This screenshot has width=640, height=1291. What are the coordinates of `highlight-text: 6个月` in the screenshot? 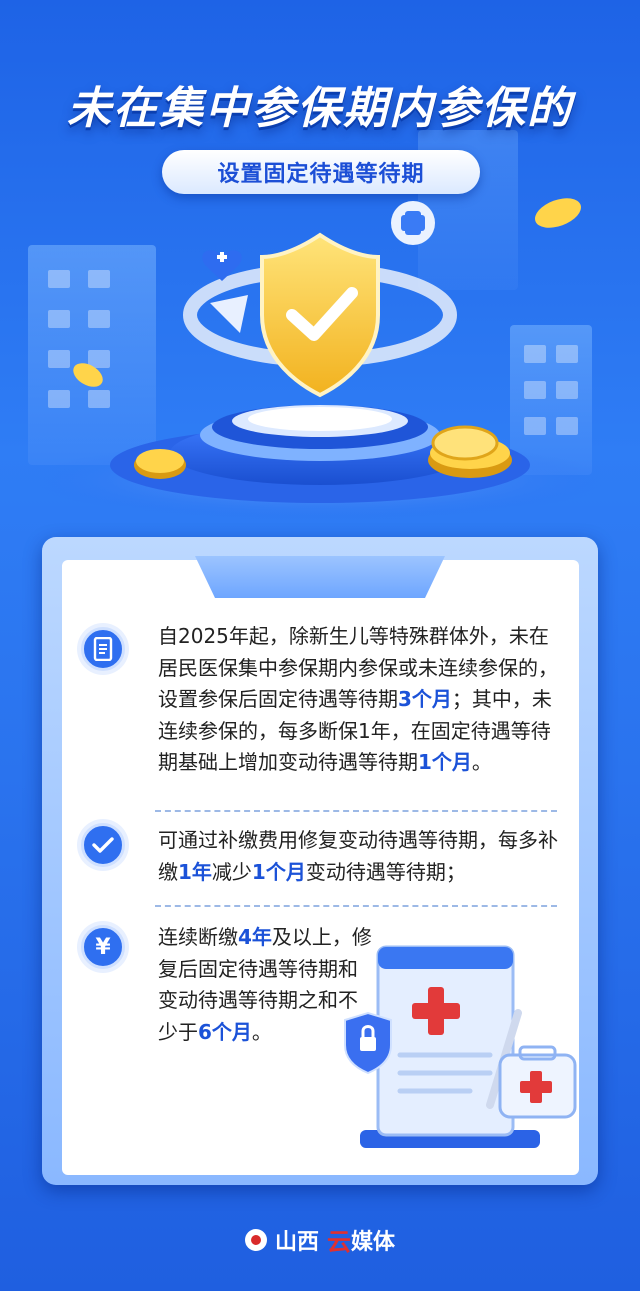 It's located at (225, 1031).